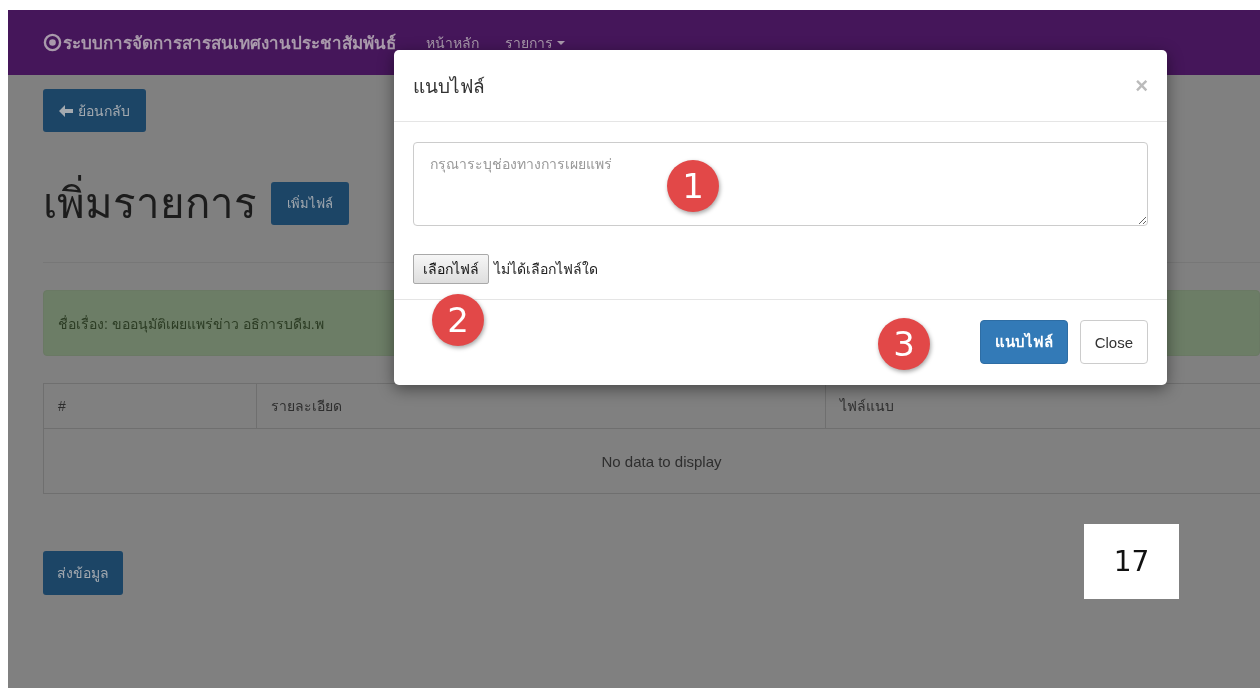  Describe the element at coordinates (561, 42) in the screenshot. I see `caret-icon` at that location.